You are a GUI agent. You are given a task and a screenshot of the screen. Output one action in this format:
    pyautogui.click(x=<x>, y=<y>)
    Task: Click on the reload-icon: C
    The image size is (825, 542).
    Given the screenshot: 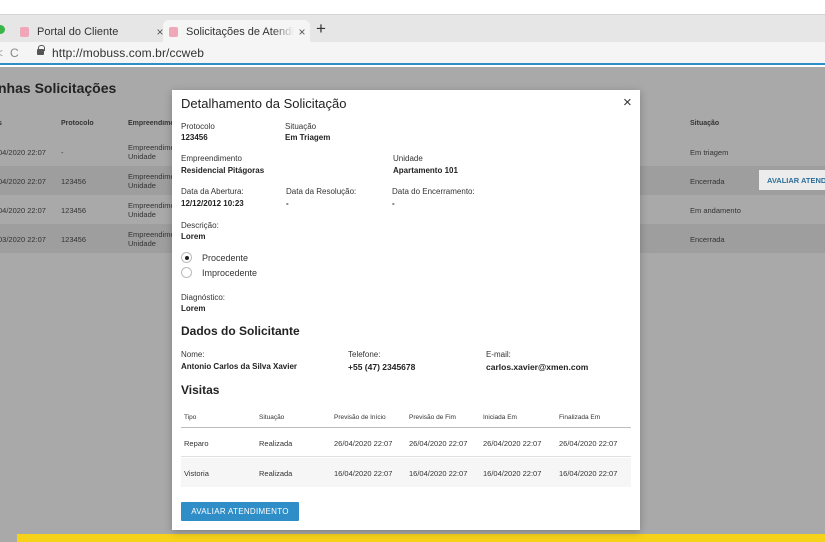 What is the action you would take?
    pyautogui.click(x=14, y=53)
    